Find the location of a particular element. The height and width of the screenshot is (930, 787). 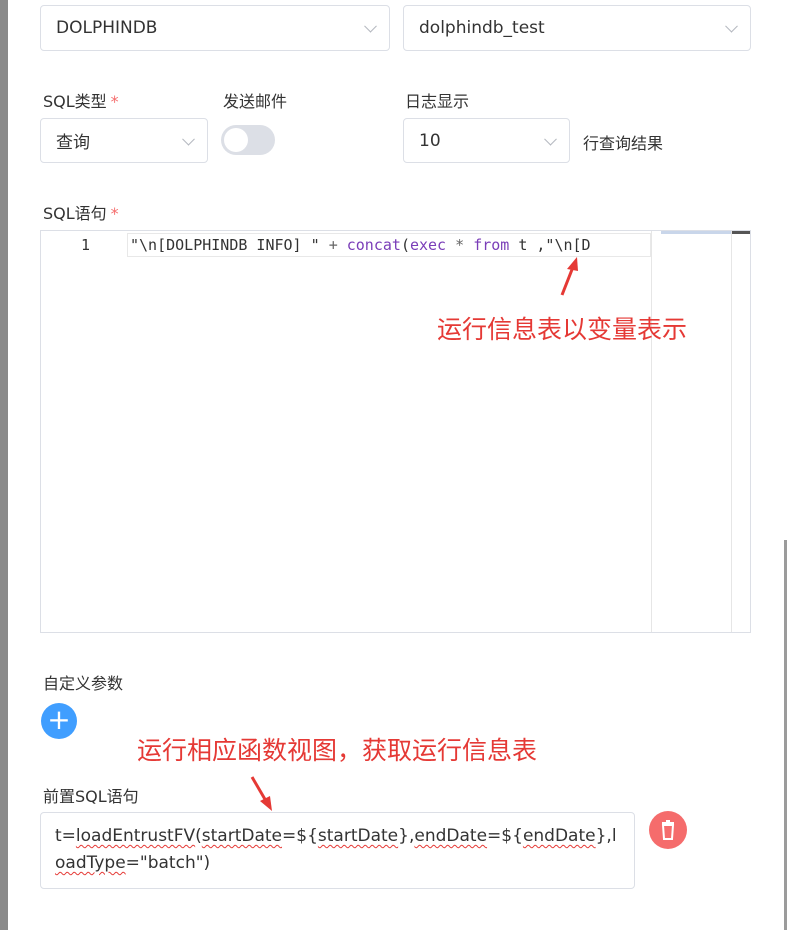

minimap is located at coordinates (696, 232).